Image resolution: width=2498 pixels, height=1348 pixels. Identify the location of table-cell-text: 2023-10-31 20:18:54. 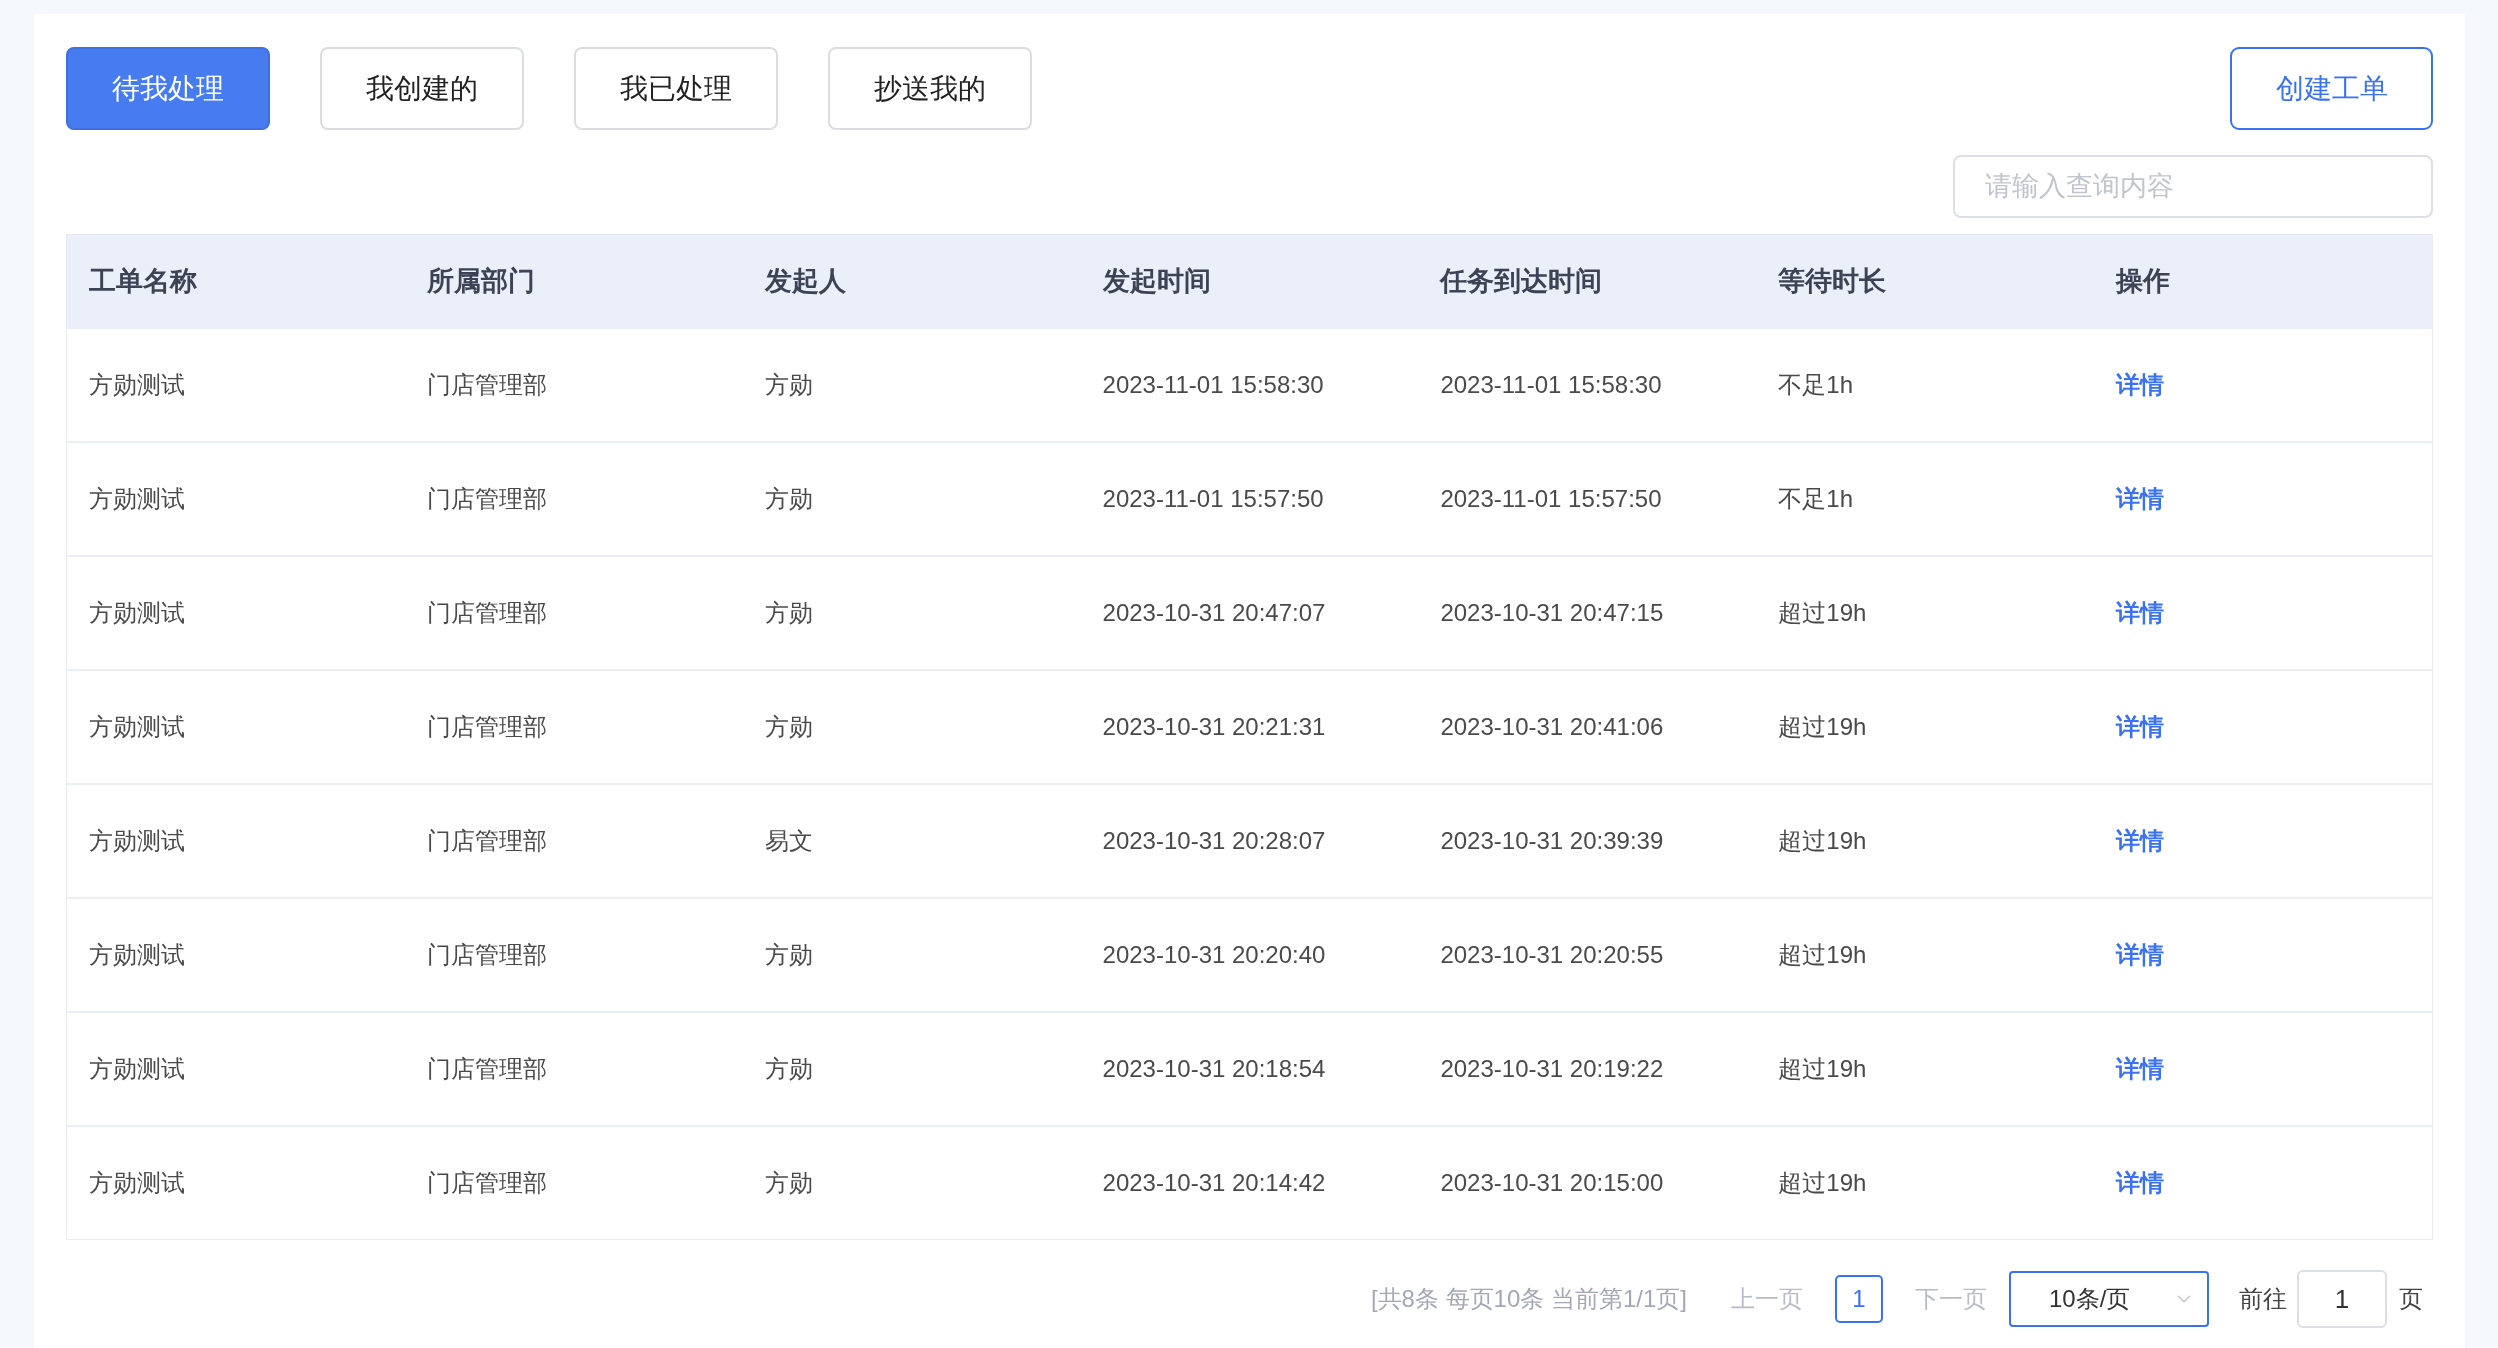
(1214, 1069).